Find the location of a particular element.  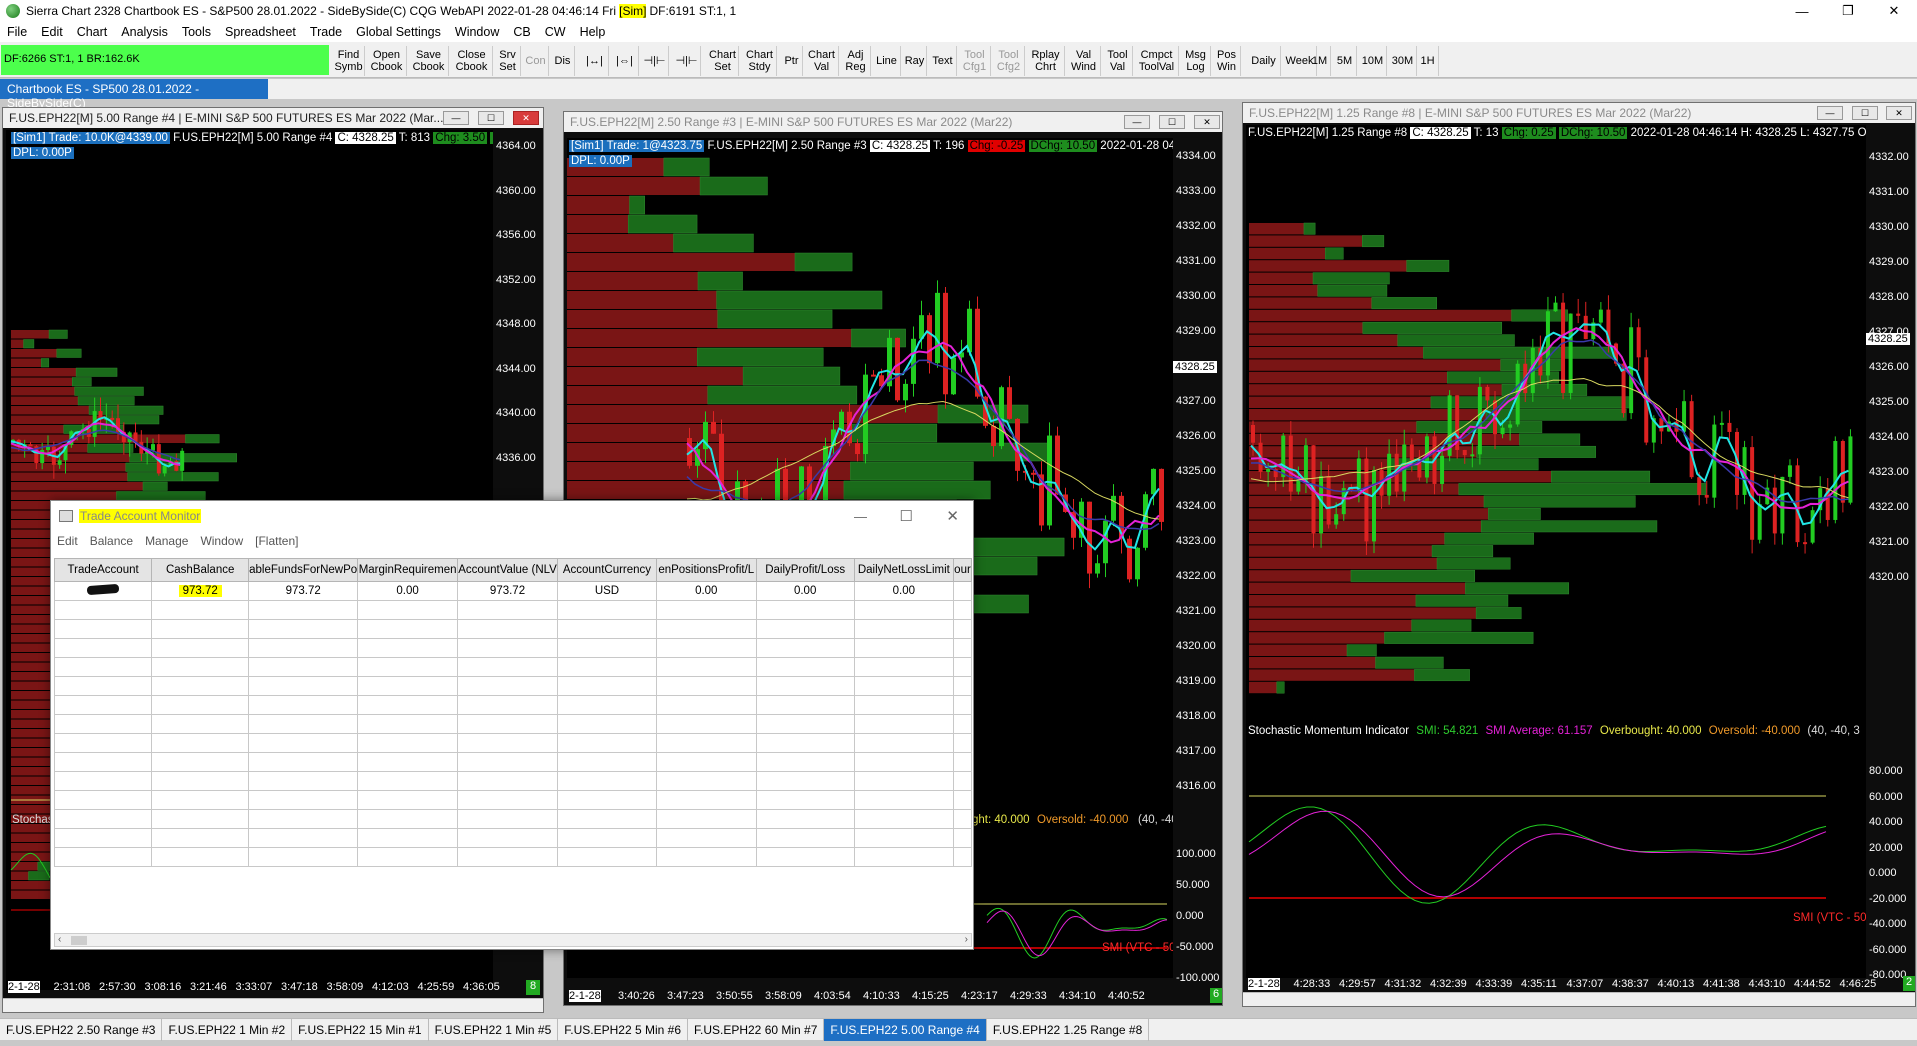

scroll-thumb is located at coordinates (79, 940).